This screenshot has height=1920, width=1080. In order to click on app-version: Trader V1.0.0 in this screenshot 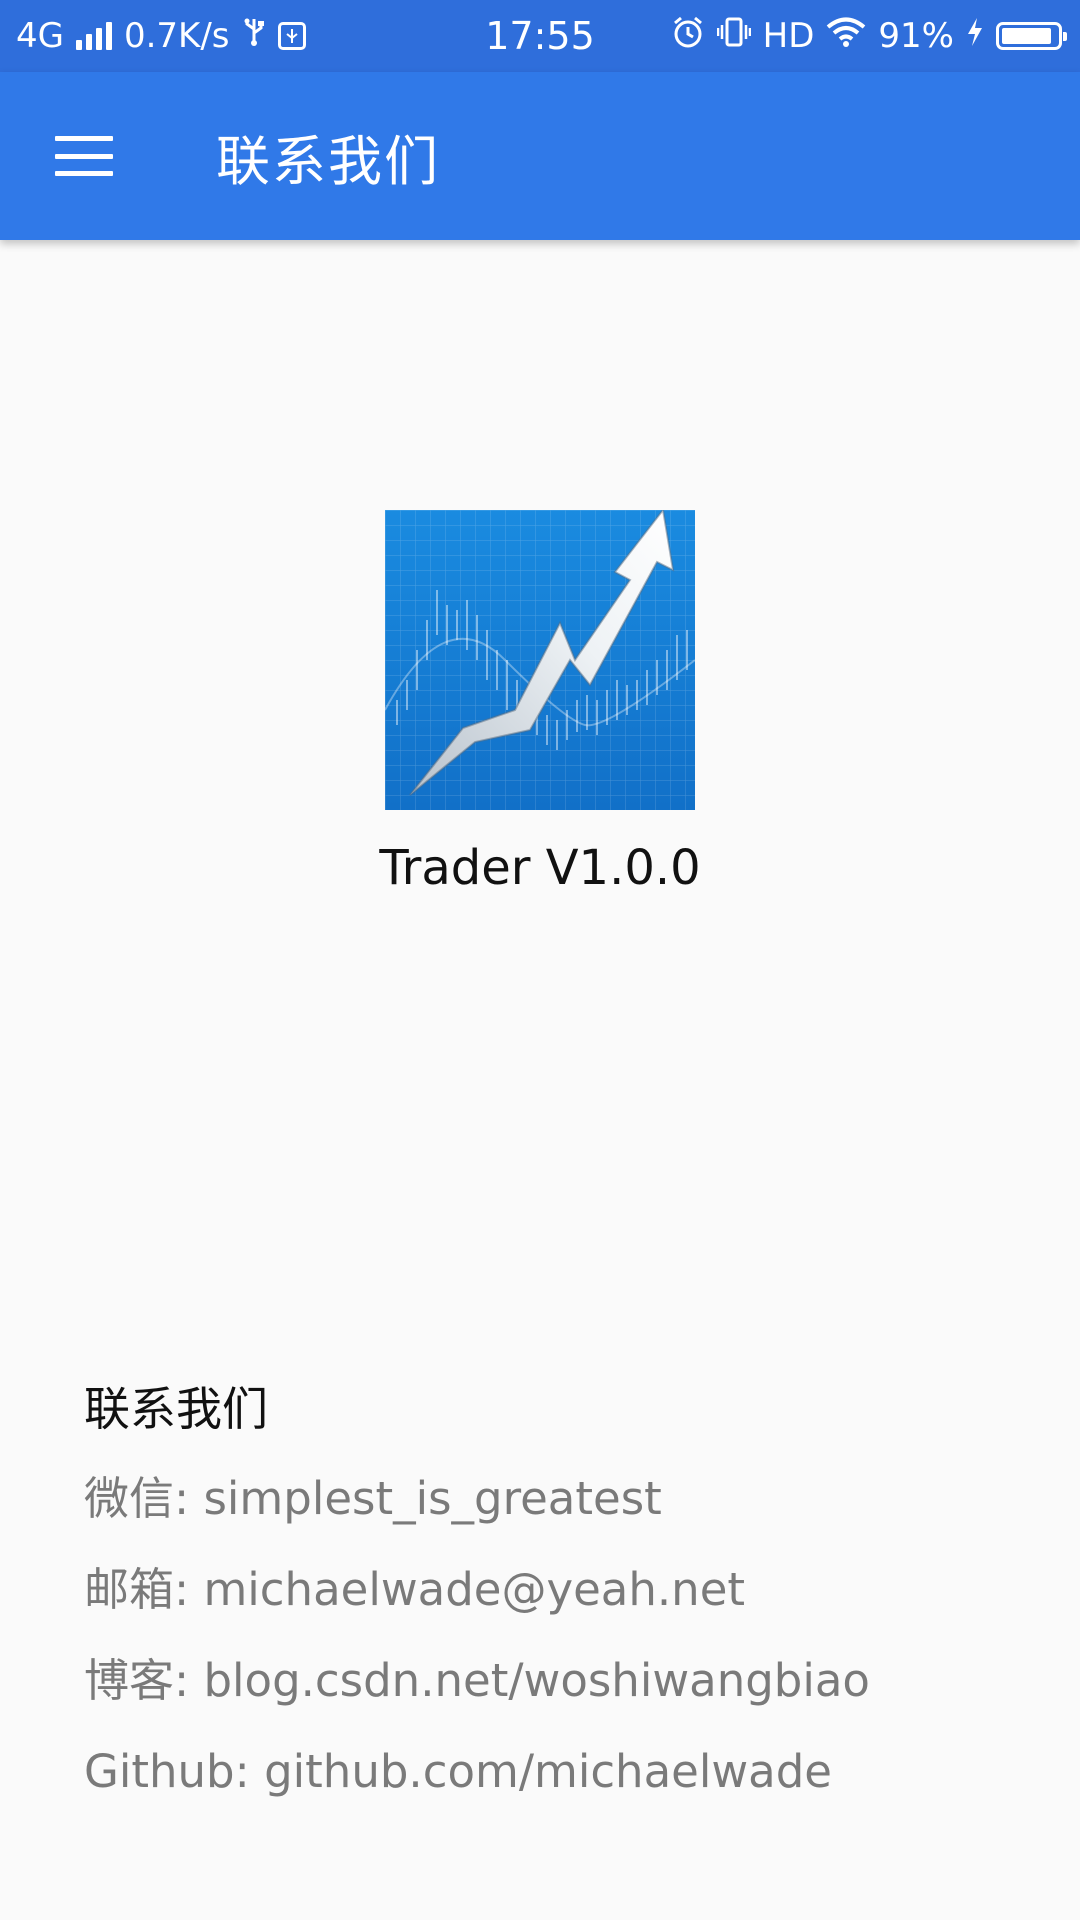, I will do `click(540, 868)`.